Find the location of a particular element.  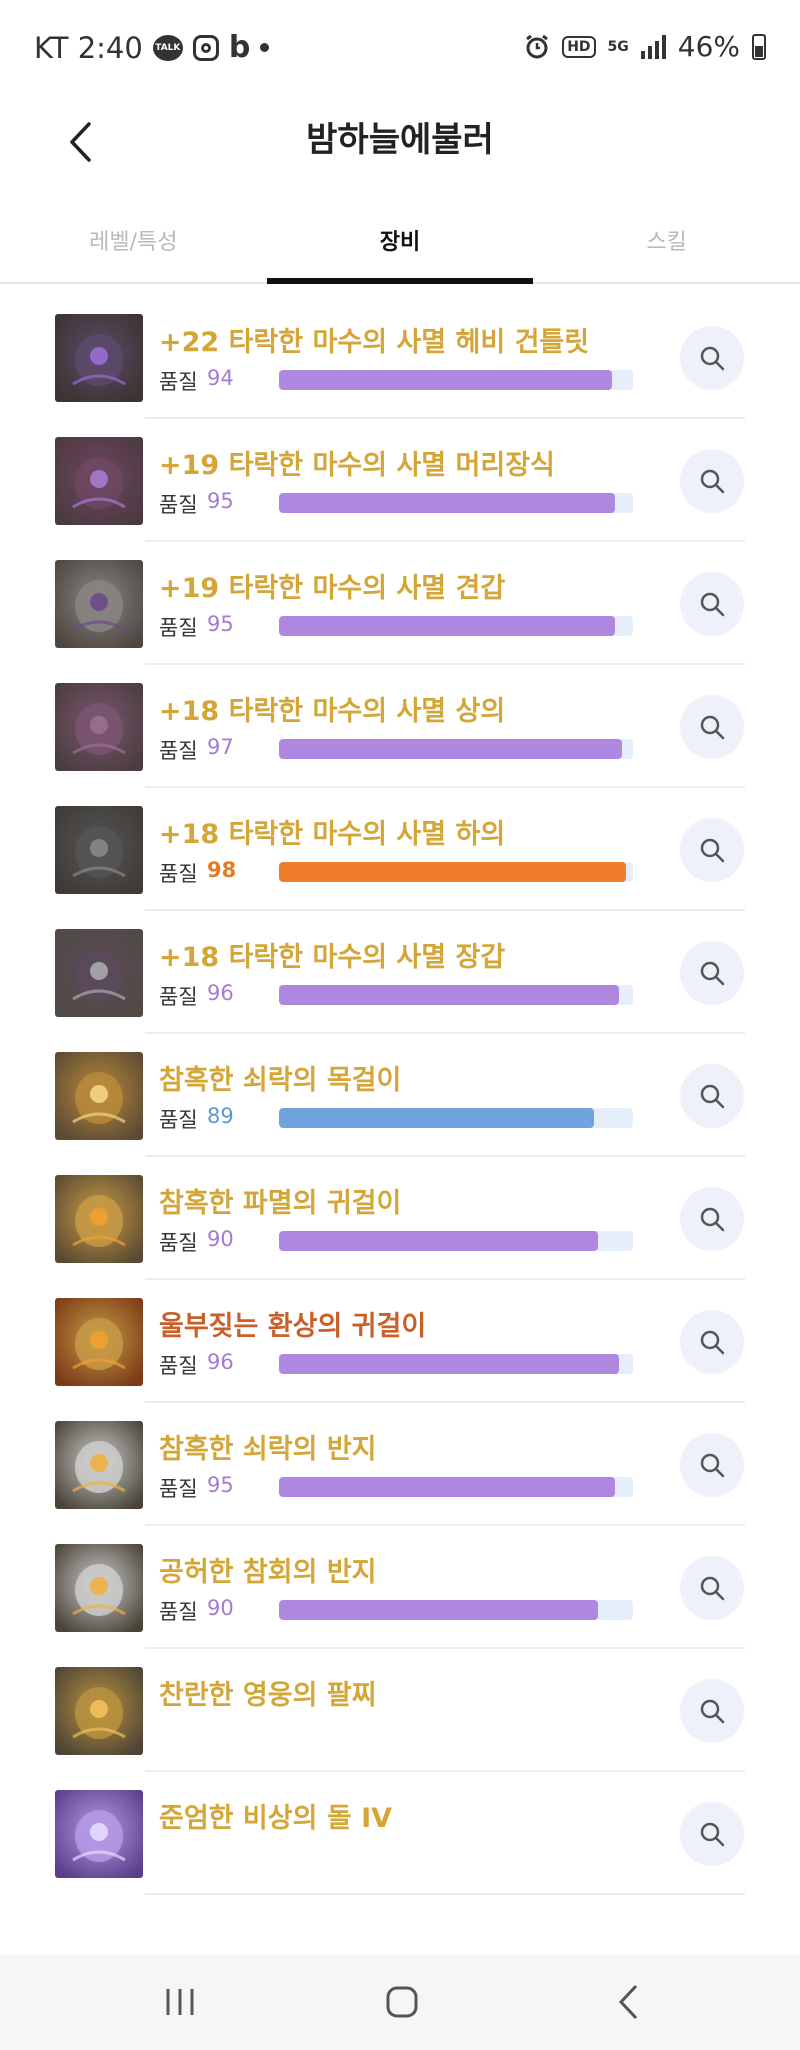

gauntlet-icon is located at coordinates (99, 358).